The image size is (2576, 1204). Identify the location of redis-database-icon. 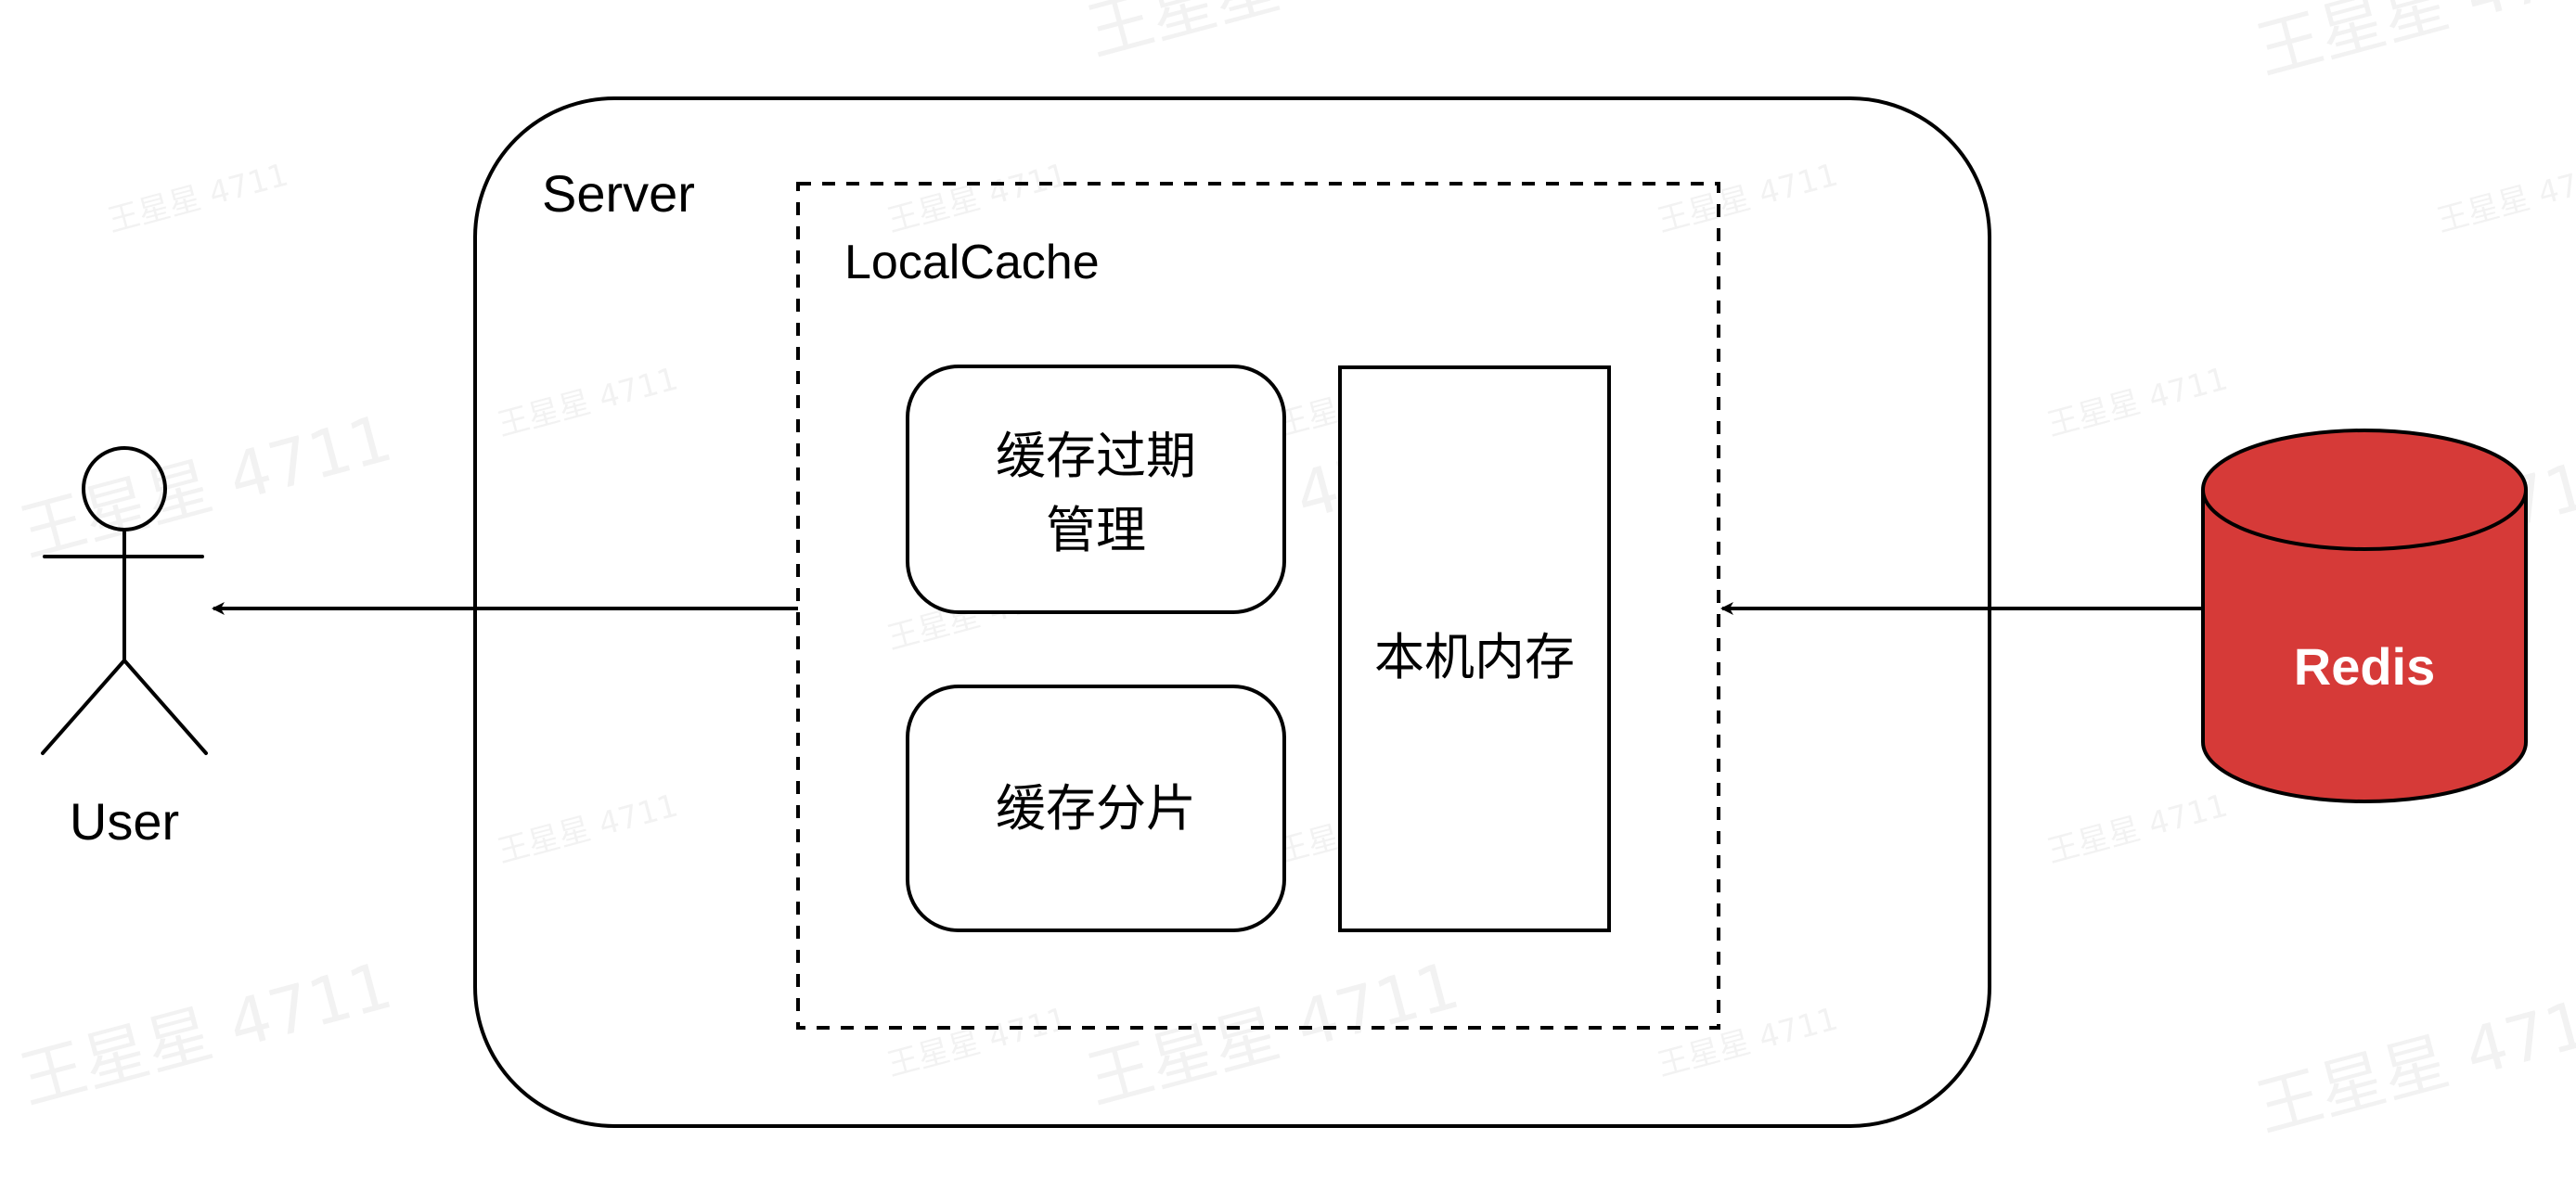
(2364, 616).